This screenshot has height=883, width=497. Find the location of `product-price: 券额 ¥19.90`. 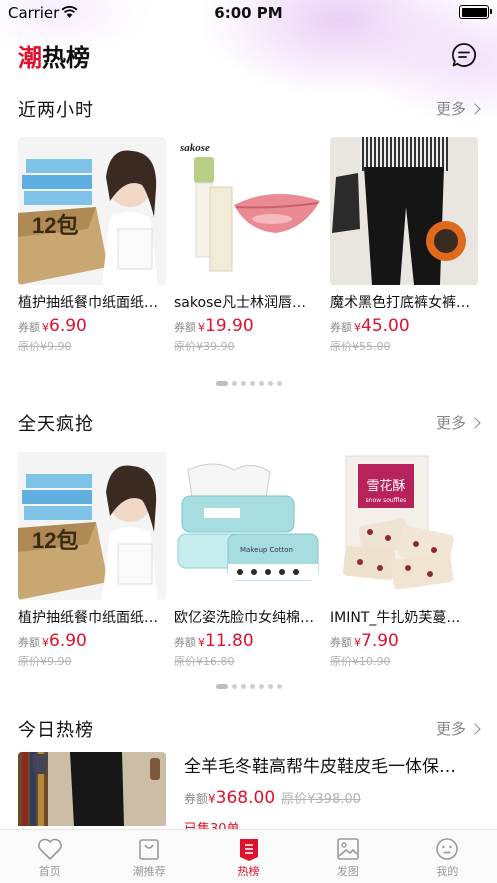

product-price: 券额 ¥19.90 is located at coordinates (248, 326).